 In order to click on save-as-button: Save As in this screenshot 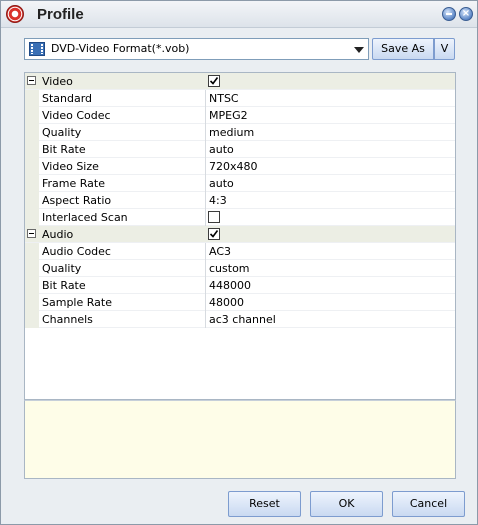, I will do `click(403, 49)`.